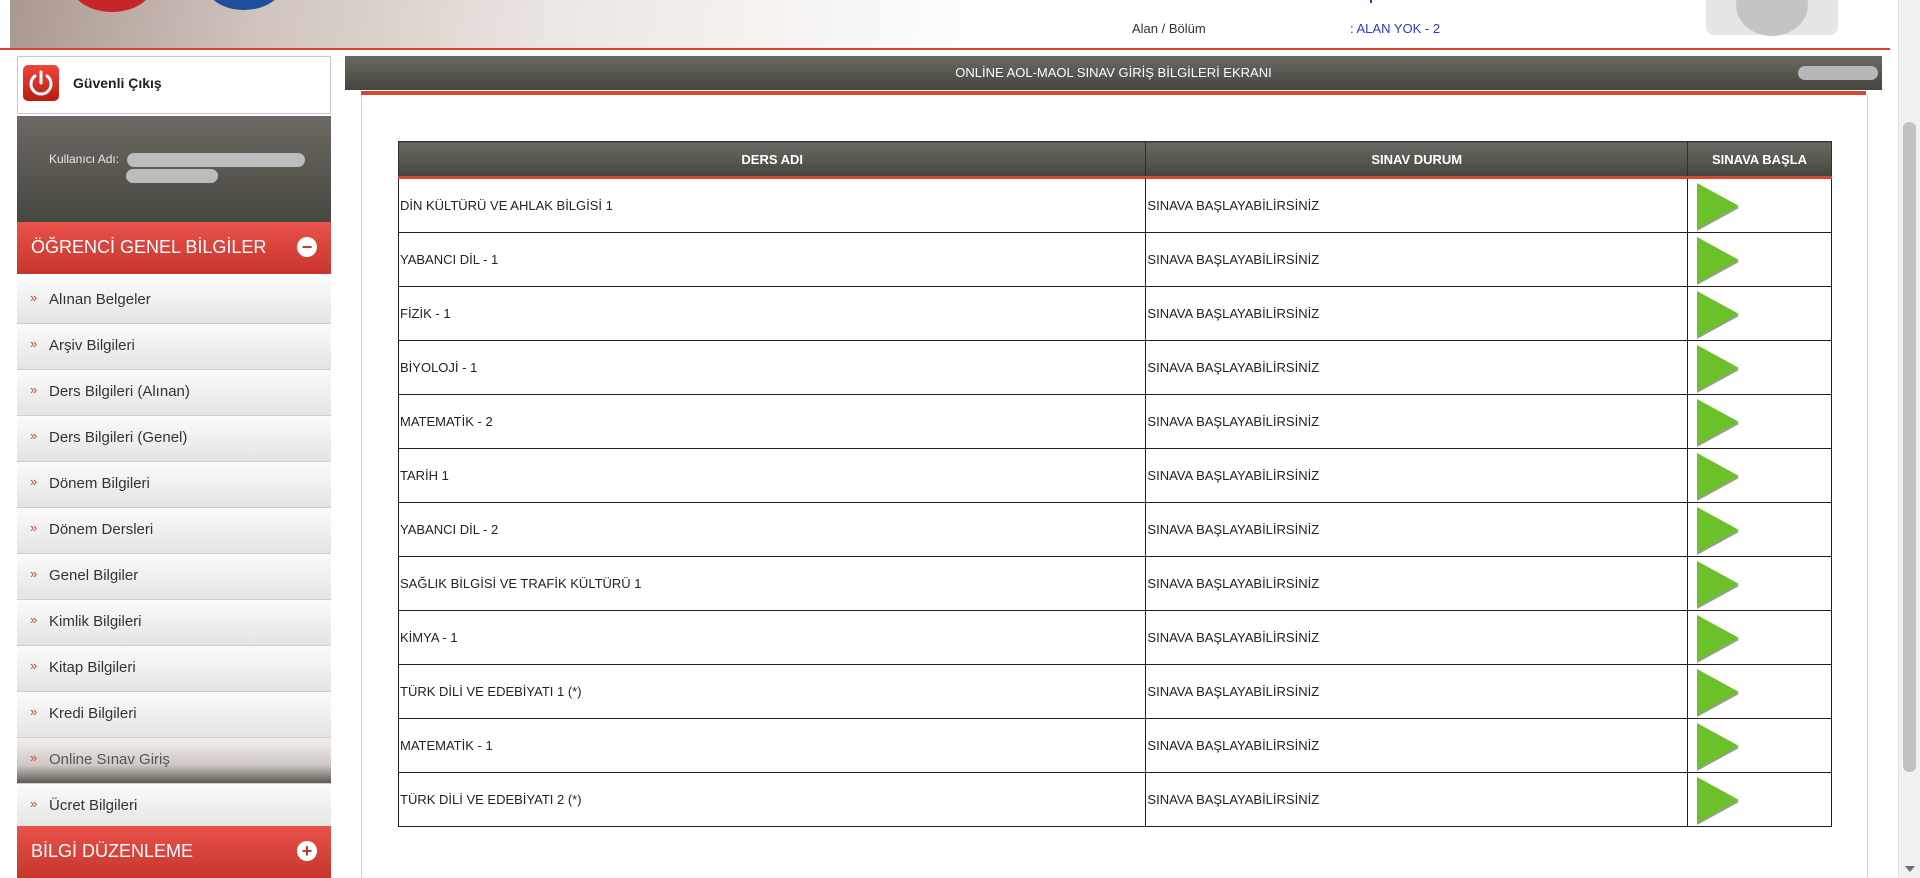 Image resolution: width=1920 pixels, height=878 pixels. Describe the element at coordinates (1114, 475) in the screenshot. I see `table-row: TARİH 1 SINAVA BAŞLAYABİLİRSİNİZ` at that location.